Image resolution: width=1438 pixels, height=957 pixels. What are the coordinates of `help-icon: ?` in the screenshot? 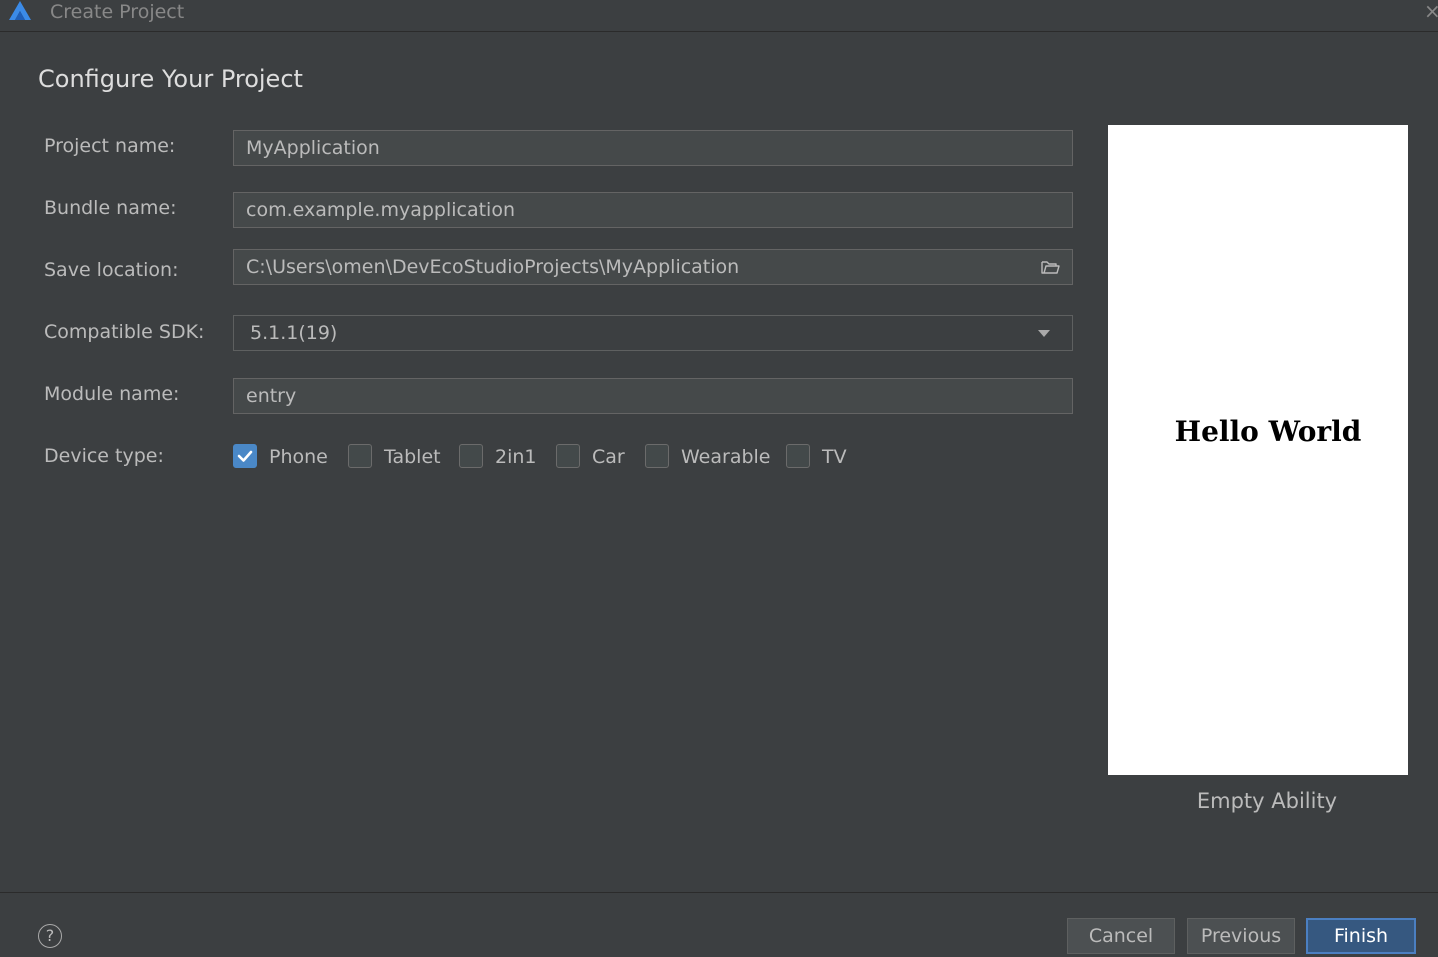 It's located at (50, 936).